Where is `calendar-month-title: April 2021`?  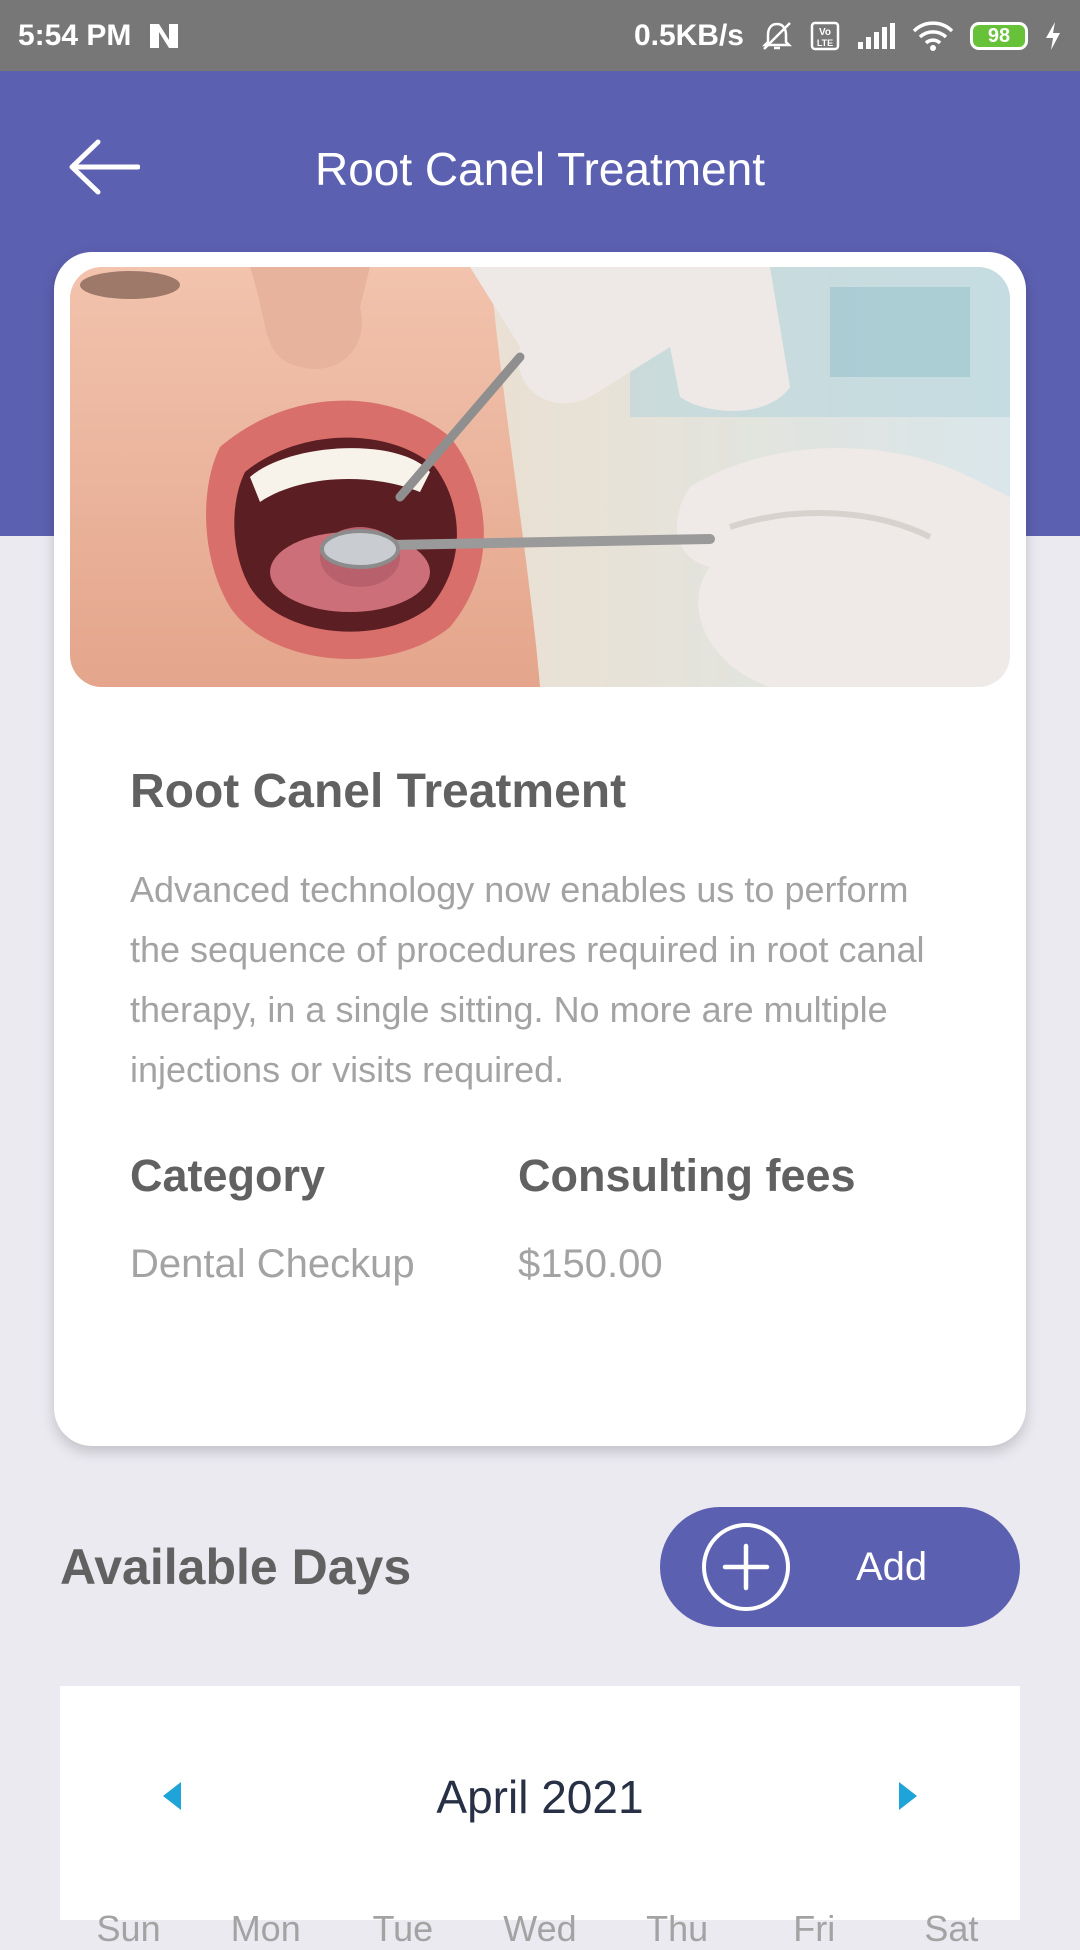 calendar-month-title: April 2021 is located at coordinates (540, 1797).